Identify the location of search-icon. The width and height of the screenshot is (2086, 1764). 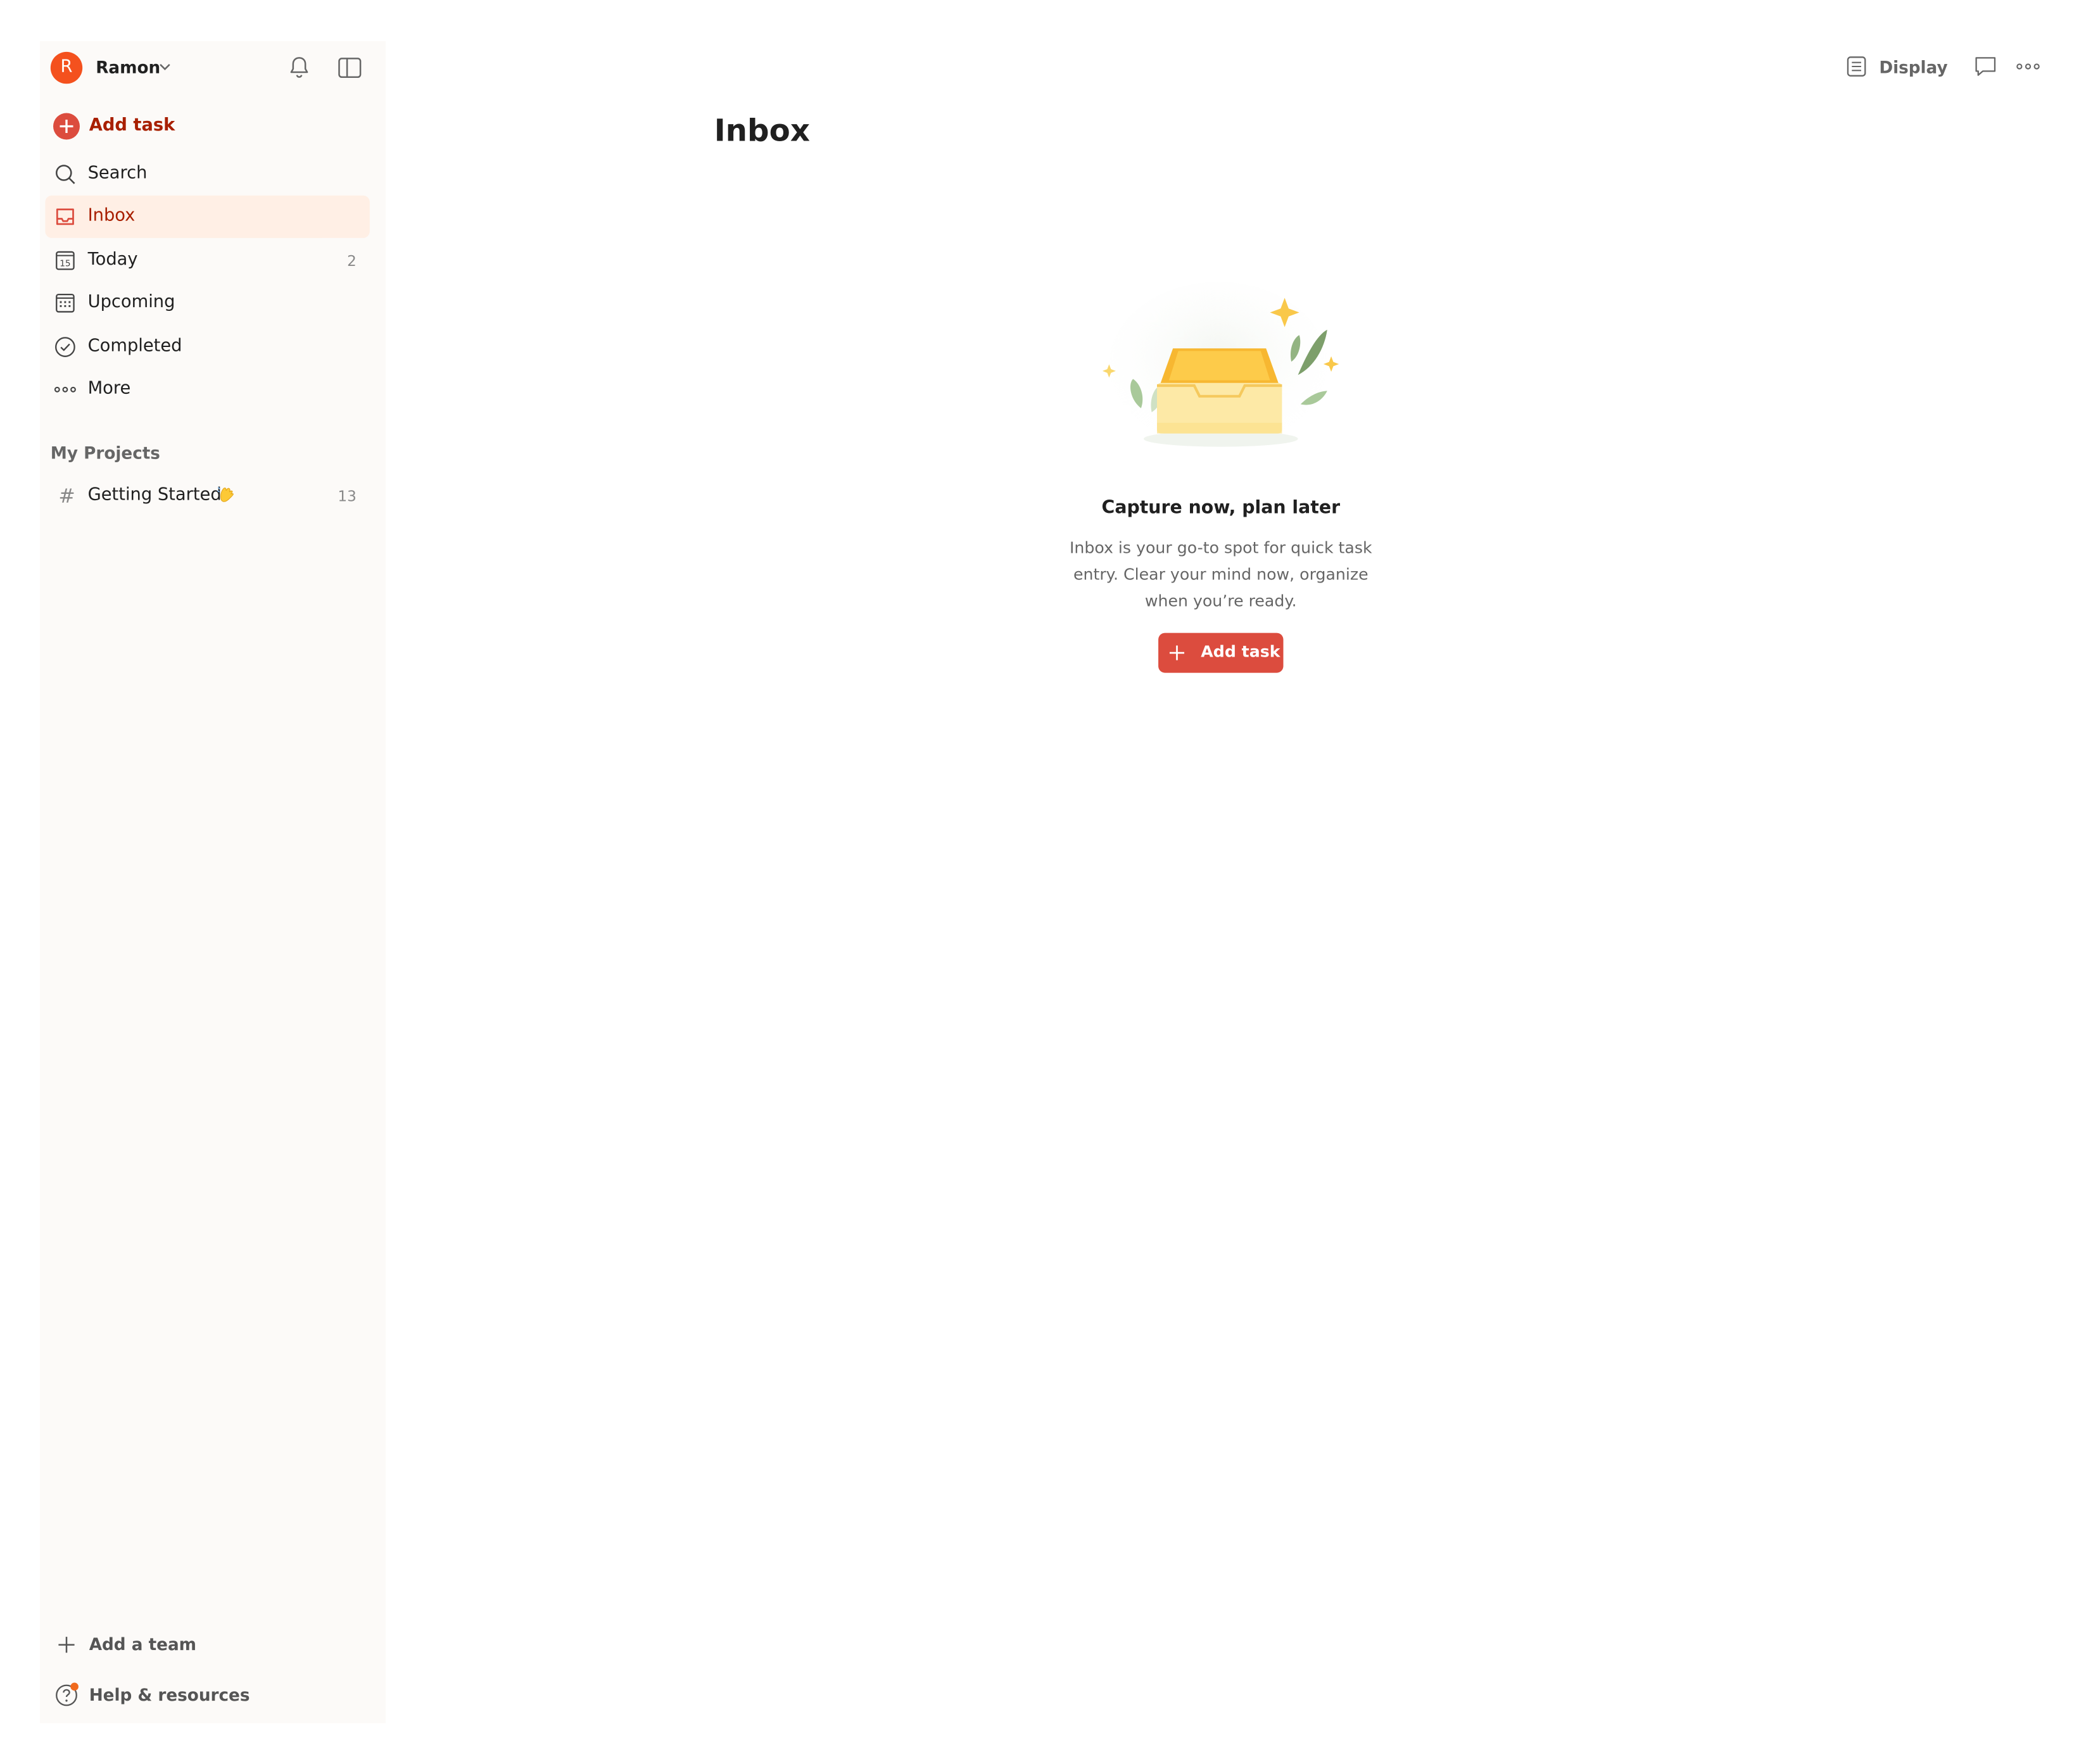
(65, 174).